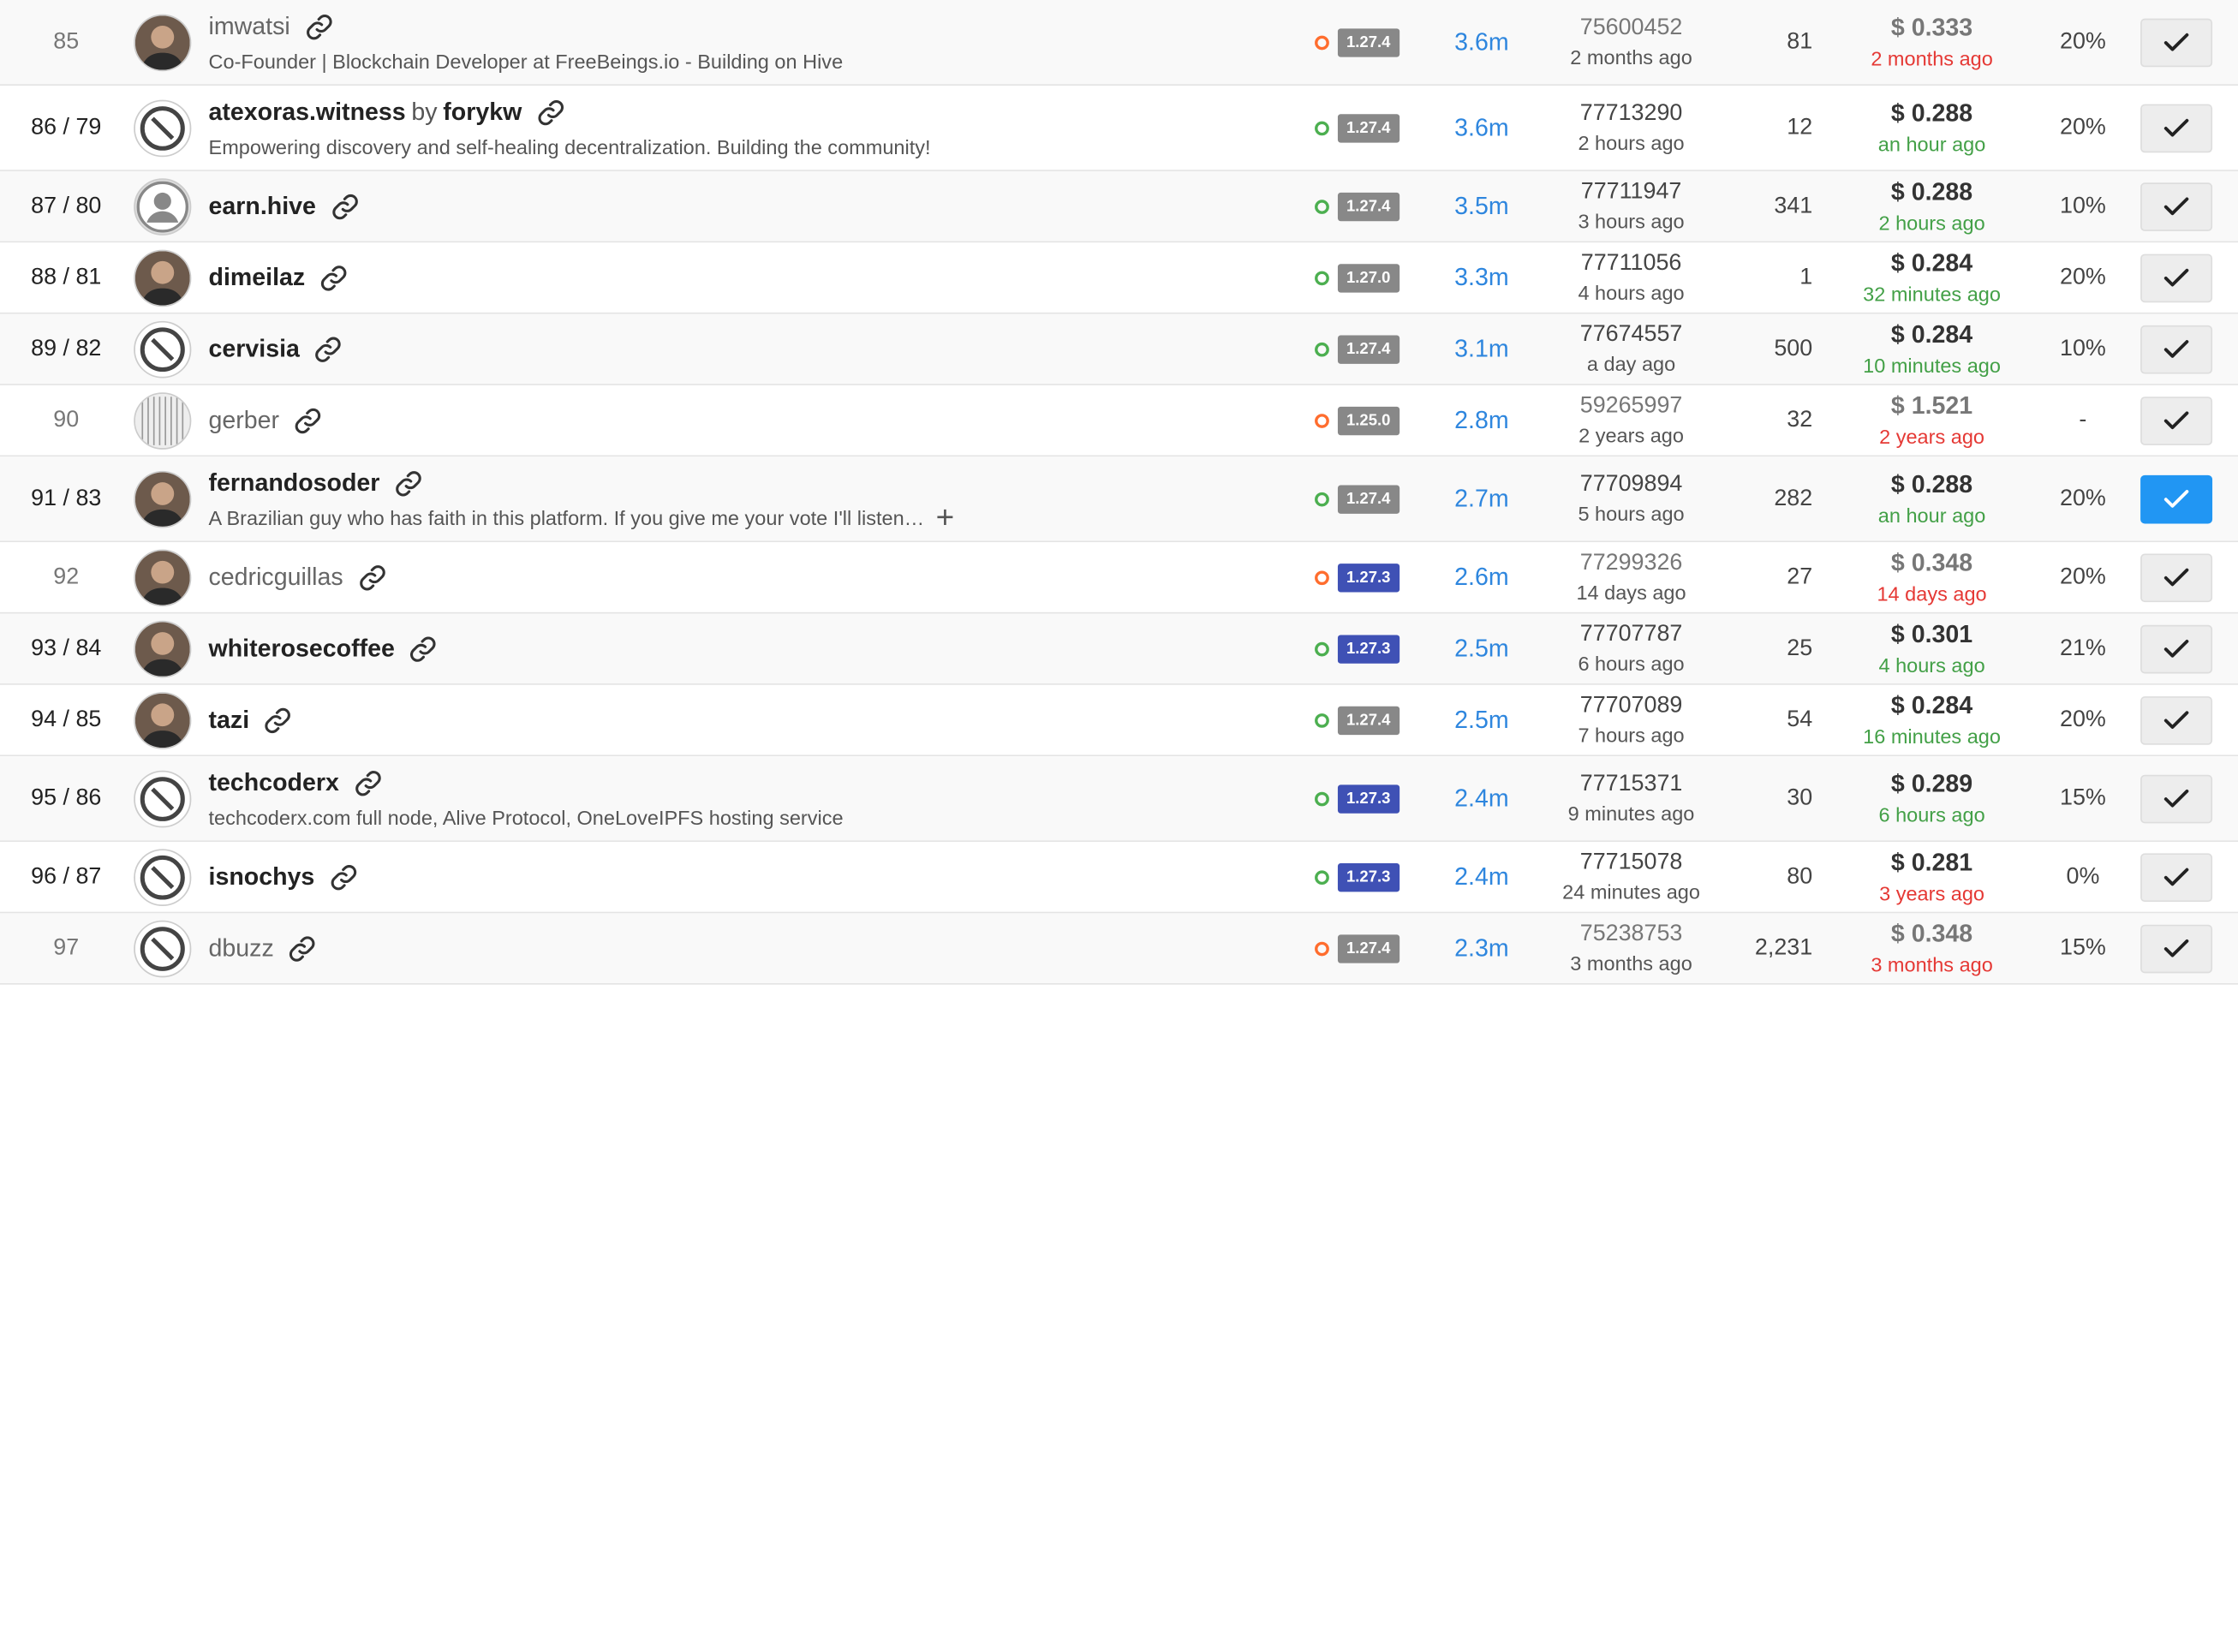 The image size is (2238, 1652). What do you see at coordinates (1631, 193) in the screenshot?
I see `last-block-number: 77711947` at bounding box center [1631, 193].